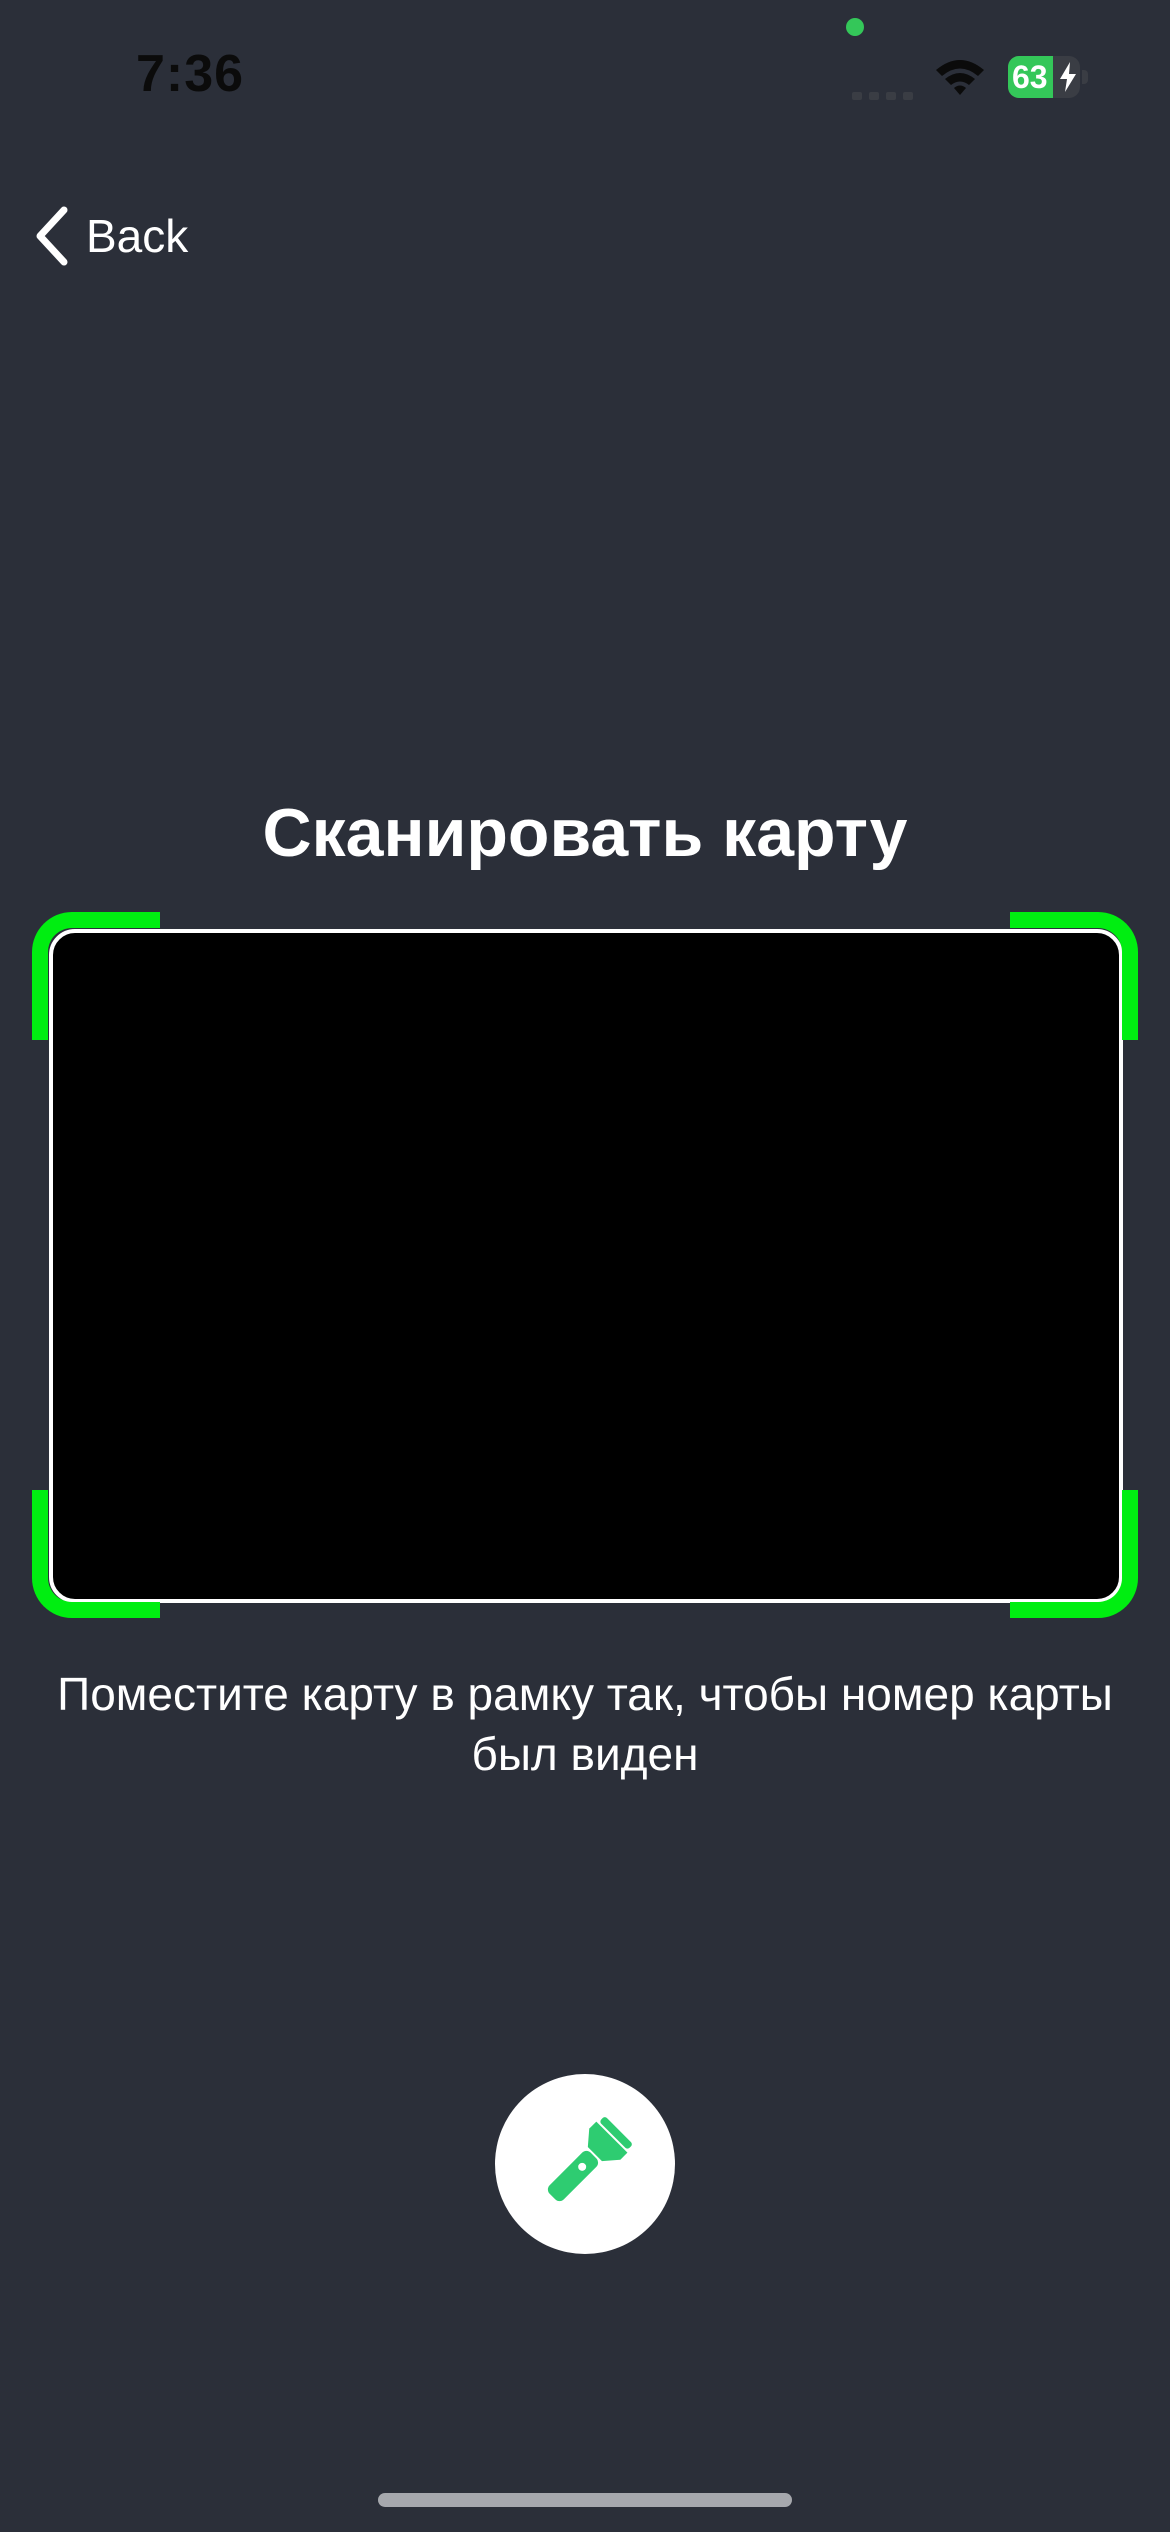 Image resolution: width=1170 pixels, height=2532 pixels. What do you see at coordinates (585, 833) in the screenshot?
I see `page-title: Сканировать карту` at bounding box center [585, 833].